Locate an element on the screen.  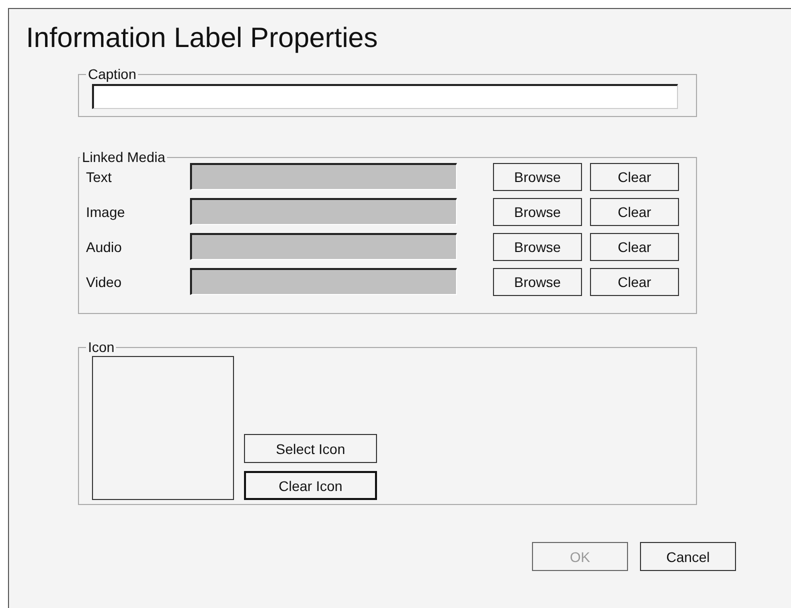
icon-button: Clear Icon is located at coordinates (310, 485).